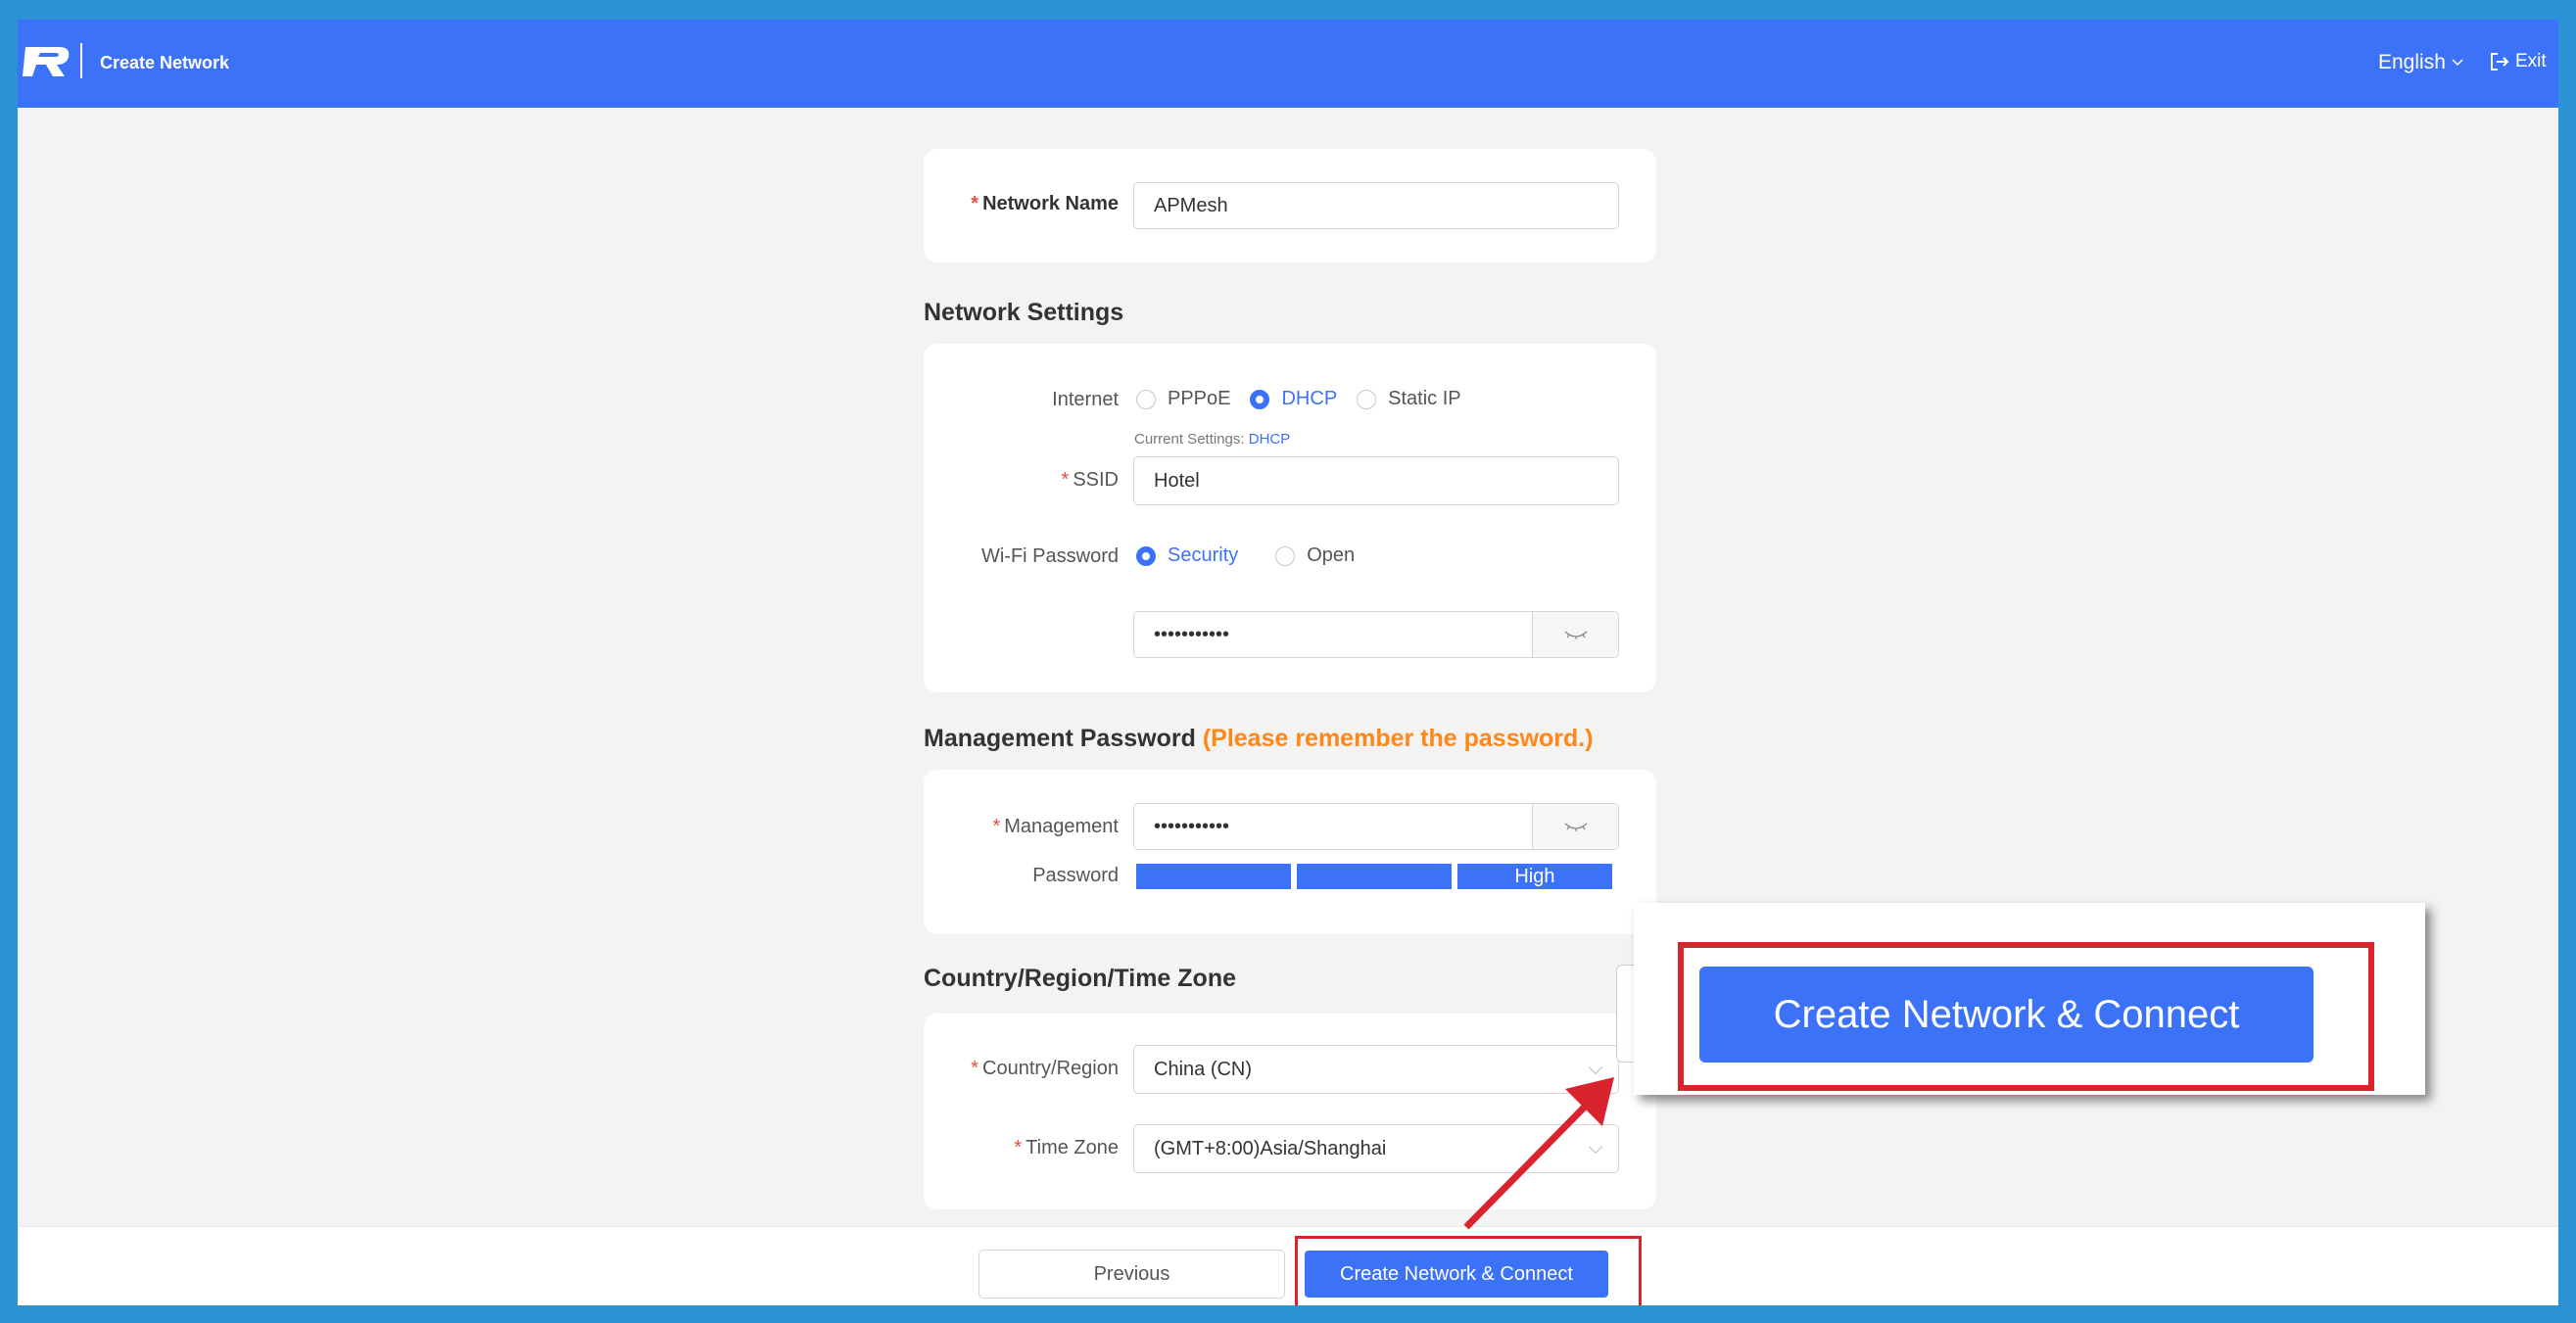  Describe the element at coordinates (1288, 1274) in the screenshot. I see `footer-bar` at that location.